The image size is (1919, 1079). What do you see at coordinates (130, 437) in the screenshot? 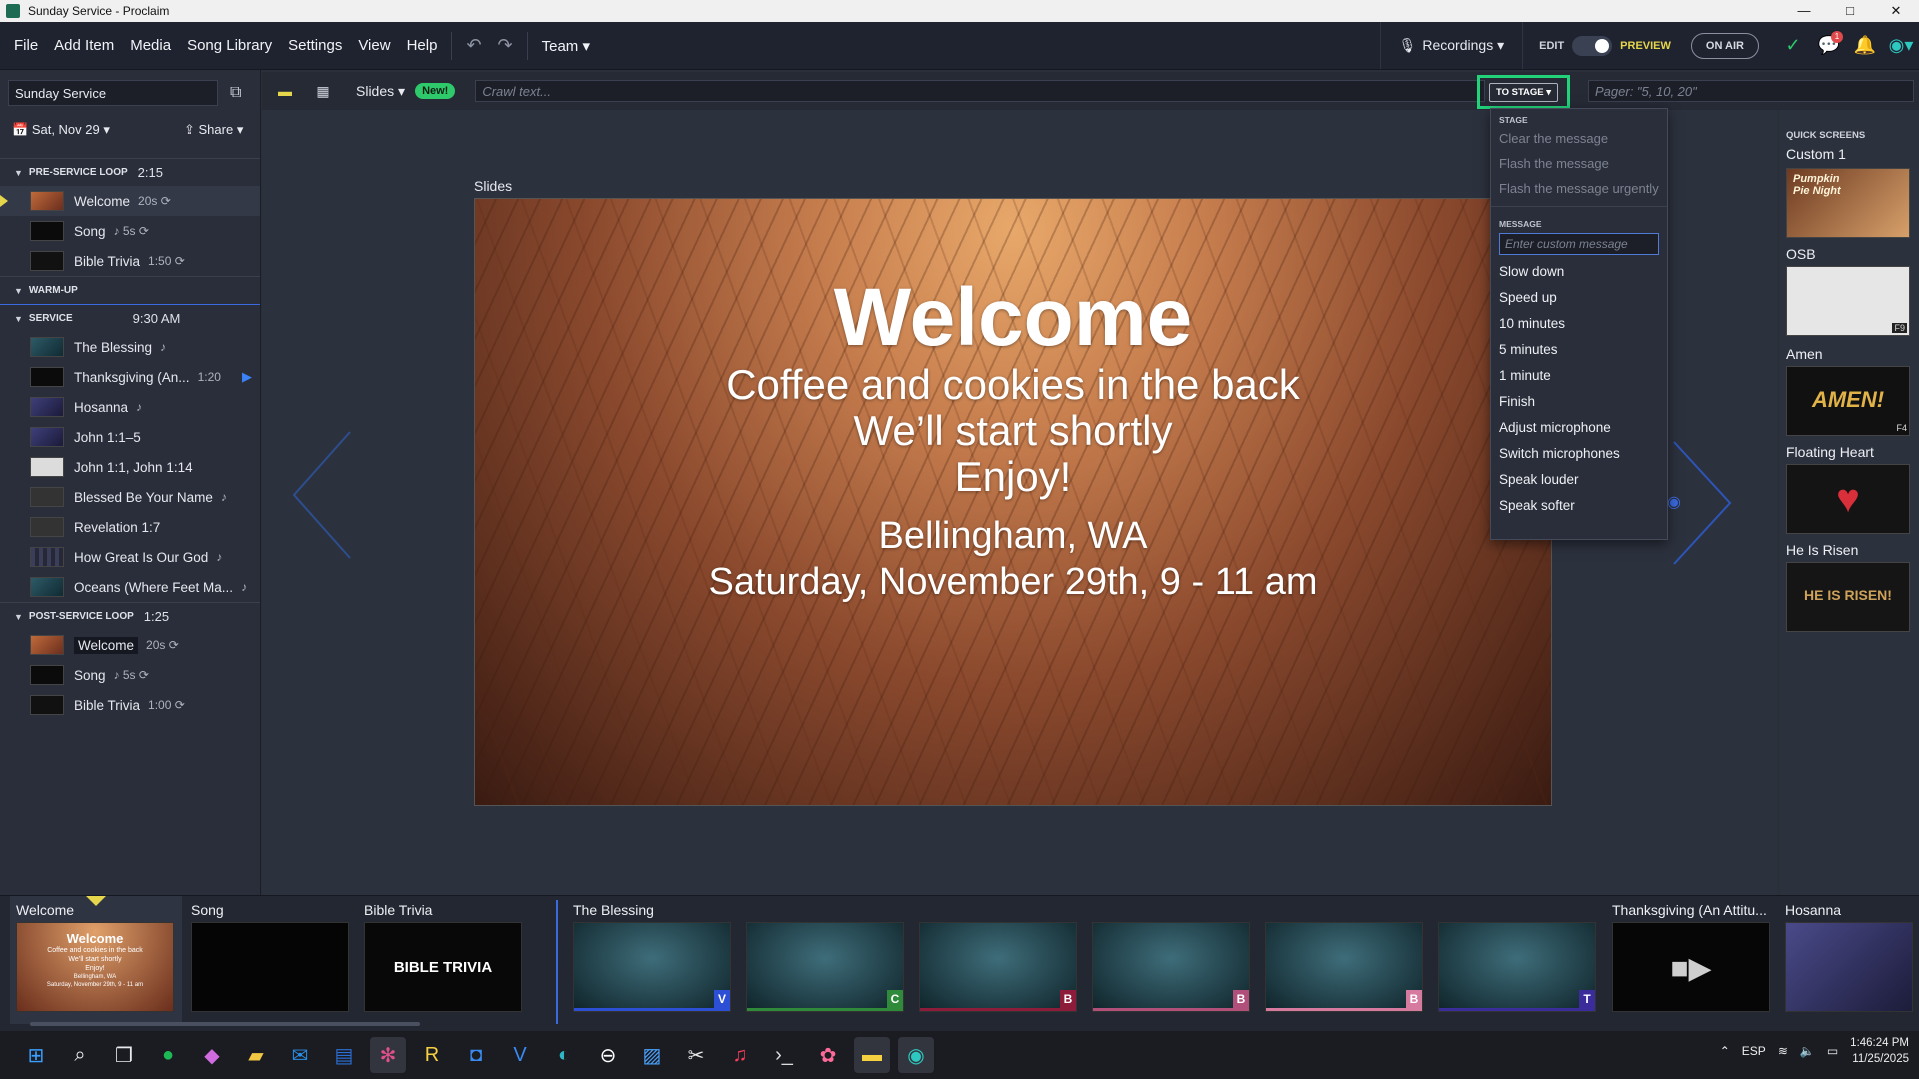
I see `service-item: John 1:1–5` at bounding box center [130, 437].